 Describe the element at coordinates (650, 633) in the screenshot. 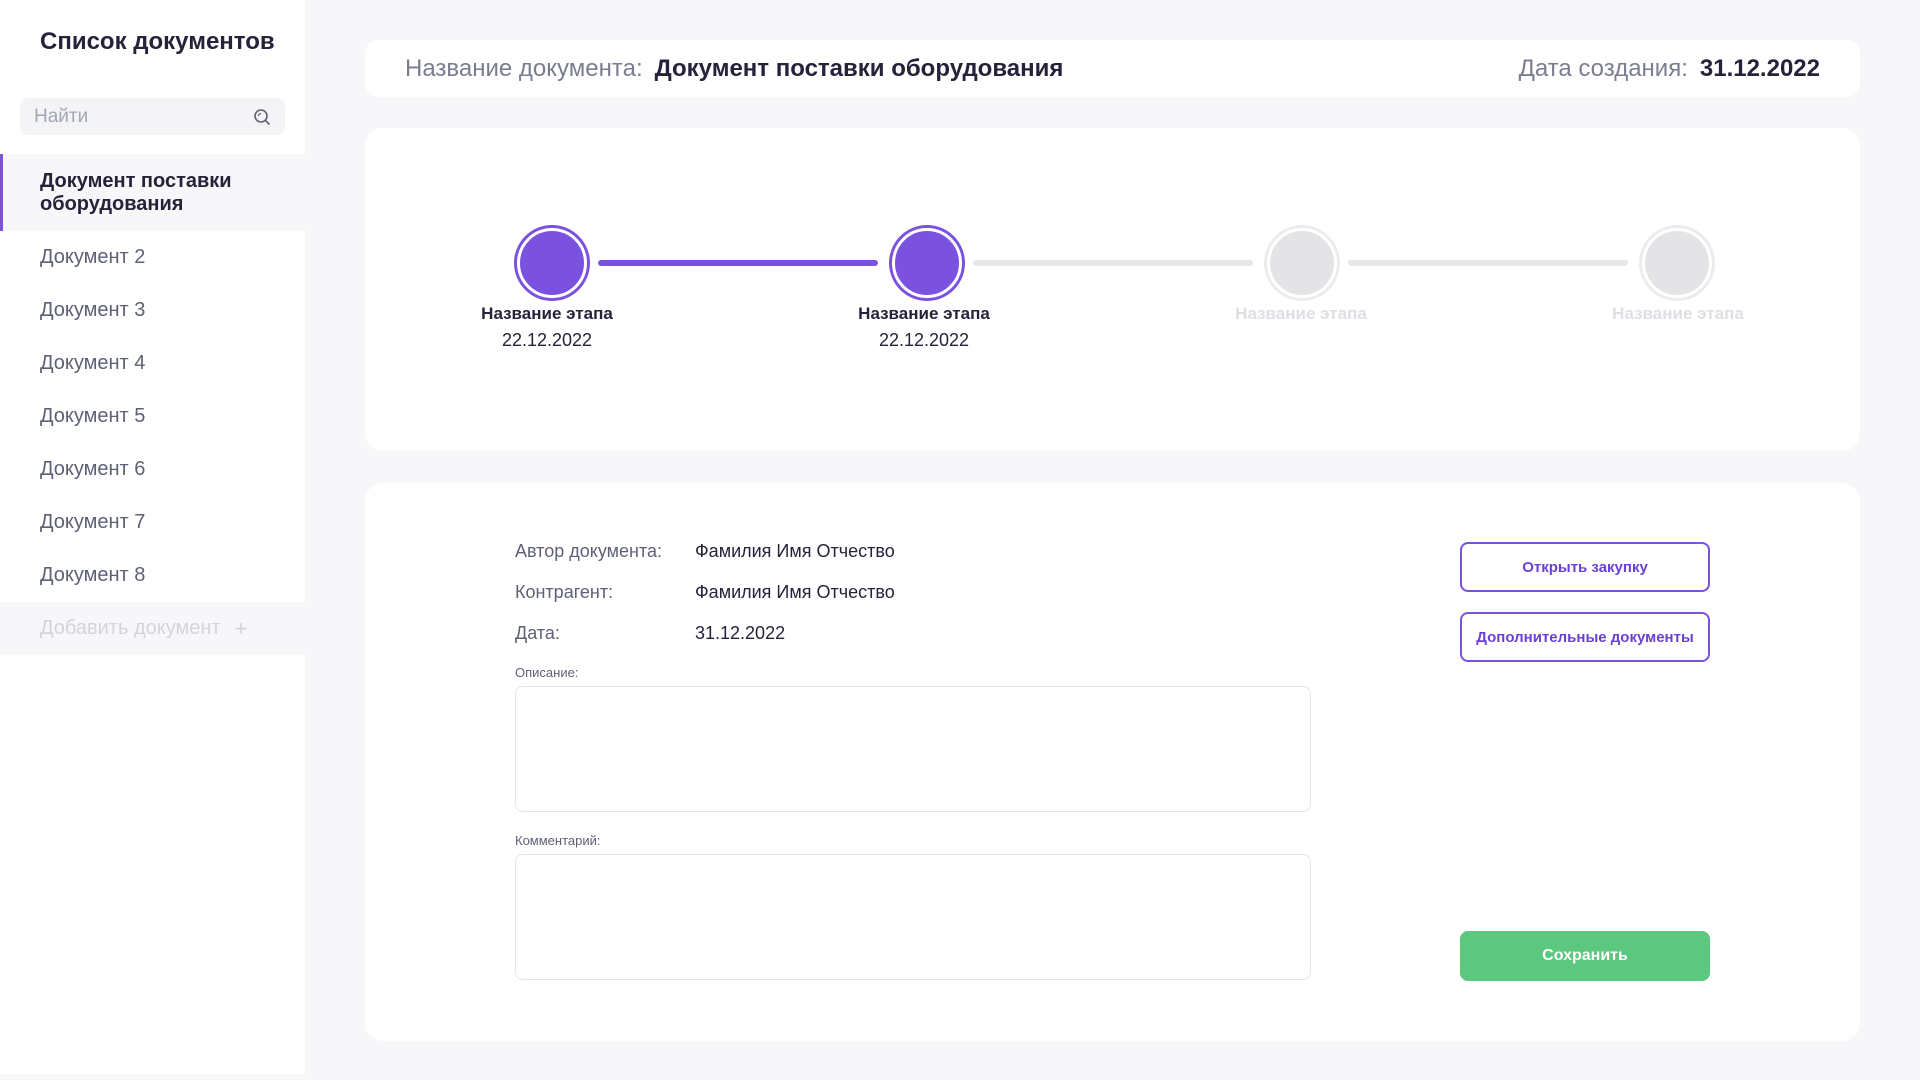

I see `date-row: Дата: 31.12.2022` at that location.